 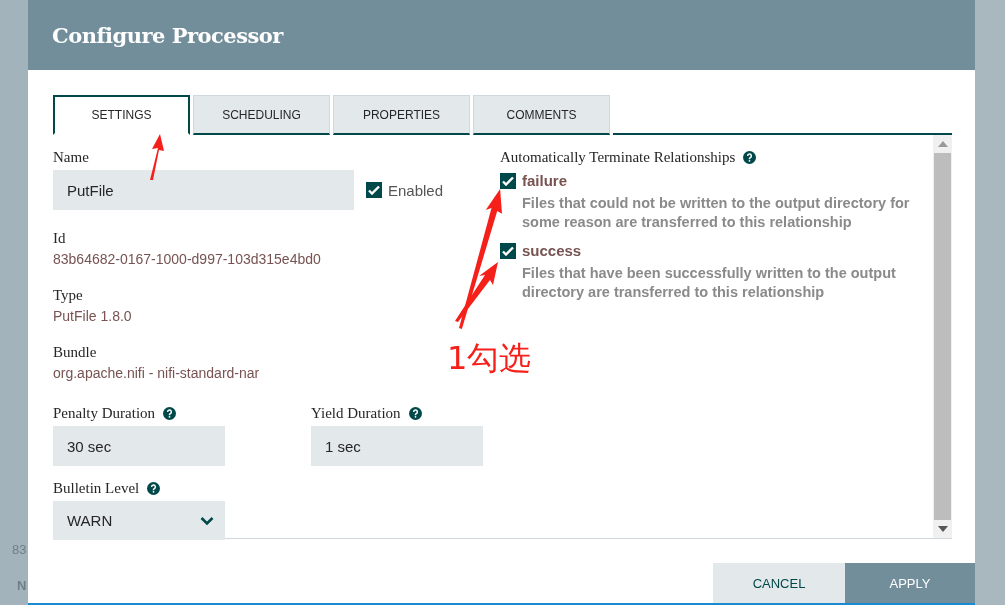 I want to click on relationship-description: Files that have been successfully written to the output directory are transferred to this relationship, so click(x=709, y=283).